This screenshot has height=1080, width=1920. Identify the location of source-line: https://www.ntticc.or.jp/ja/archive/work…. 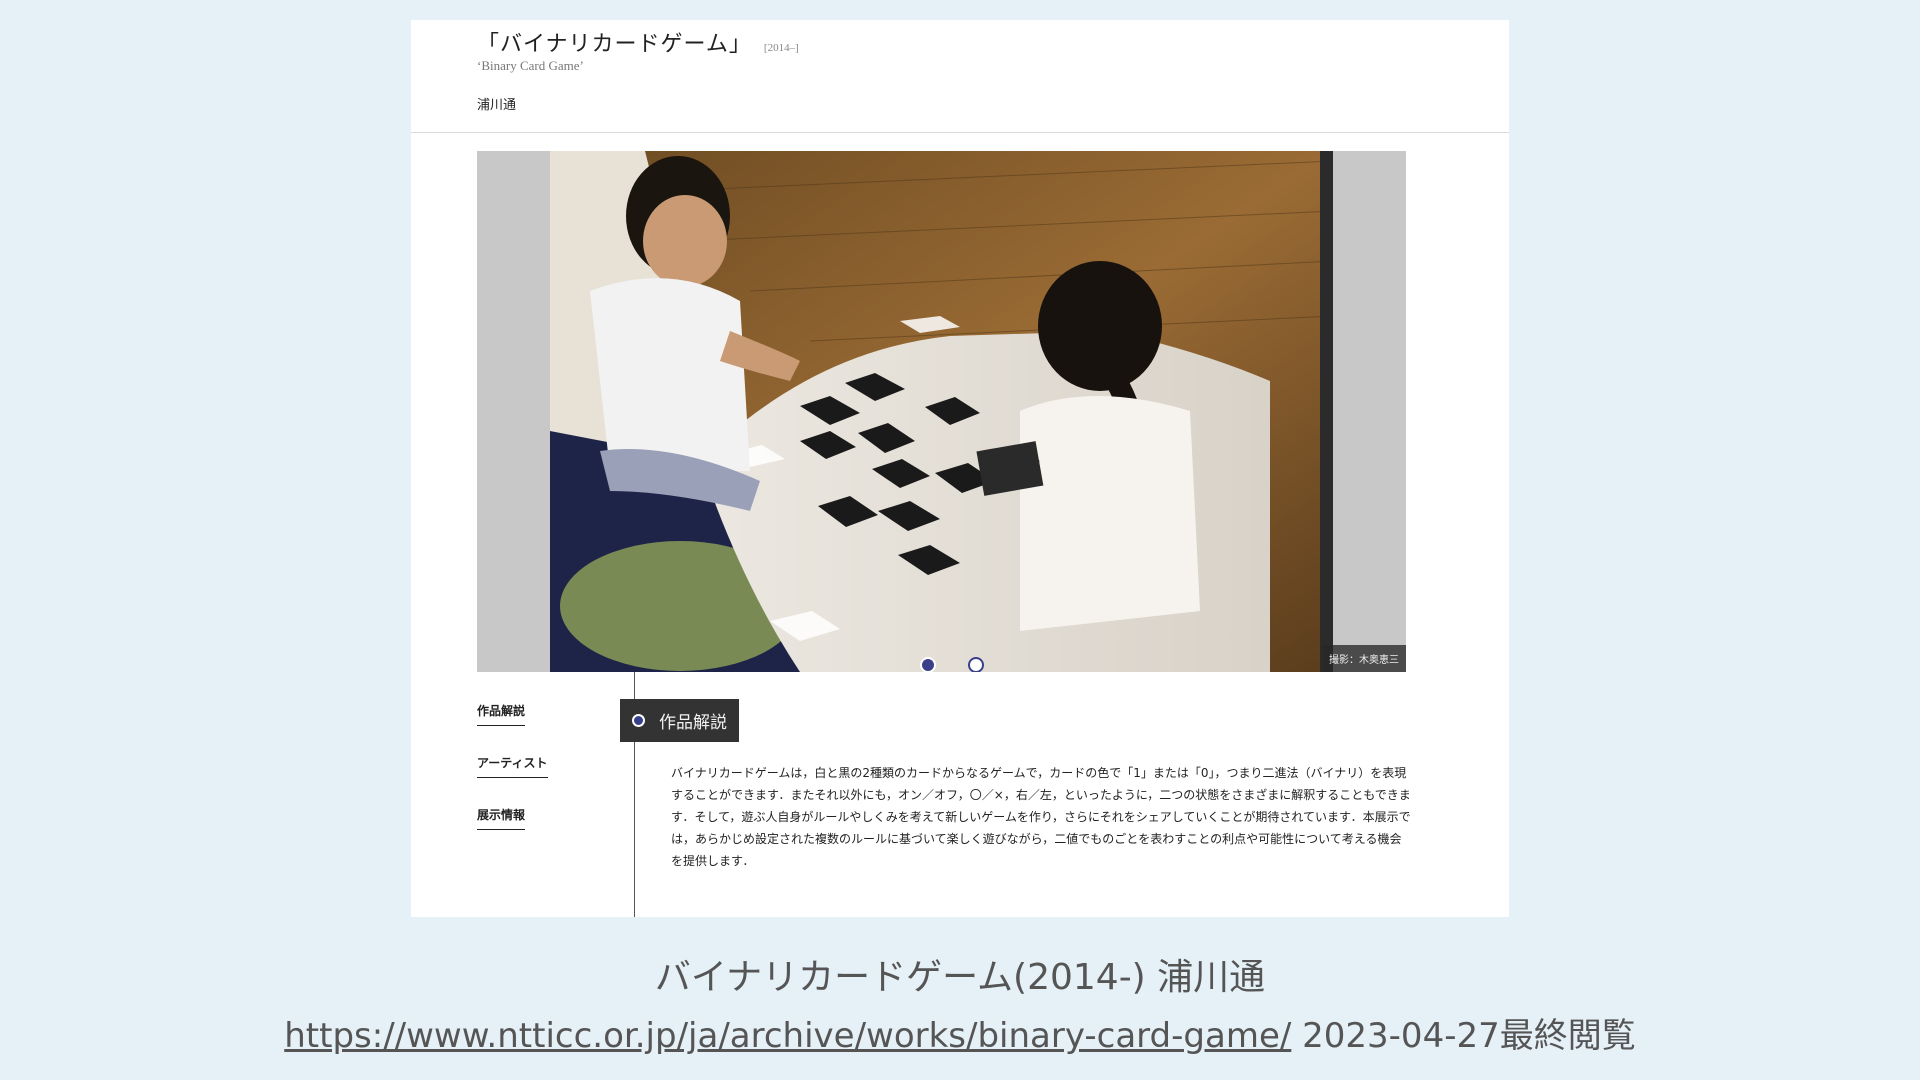
(960, 1032).